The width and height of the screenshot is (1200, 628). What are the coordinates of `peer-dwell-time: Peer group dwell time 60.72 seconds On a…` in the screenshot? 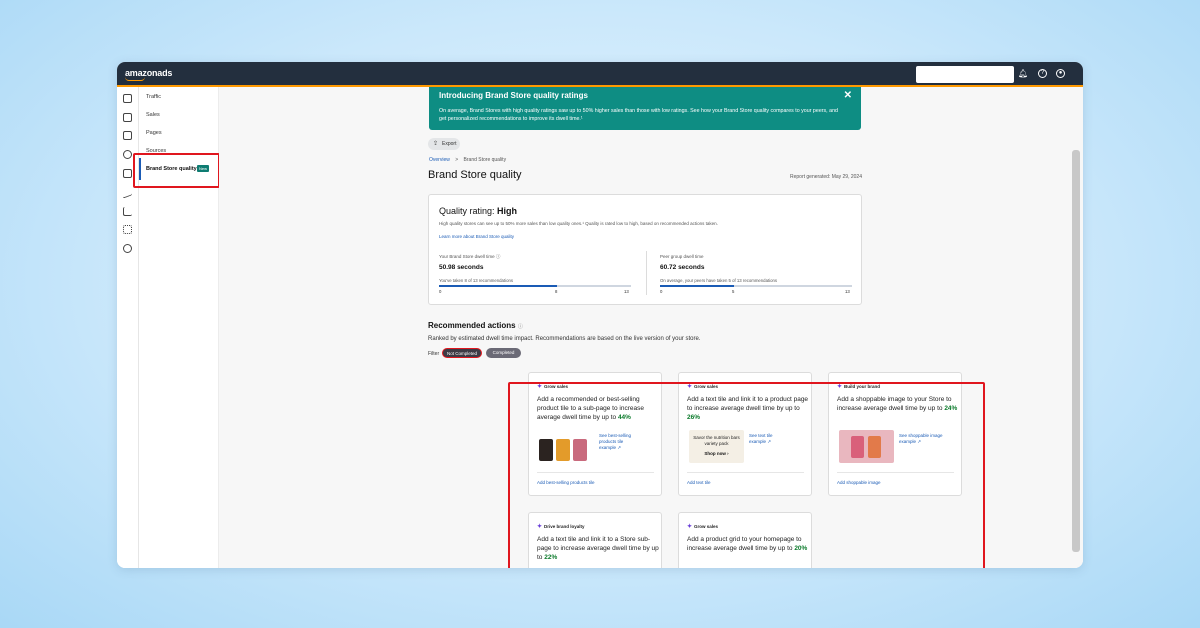 It's located at (756, 274).